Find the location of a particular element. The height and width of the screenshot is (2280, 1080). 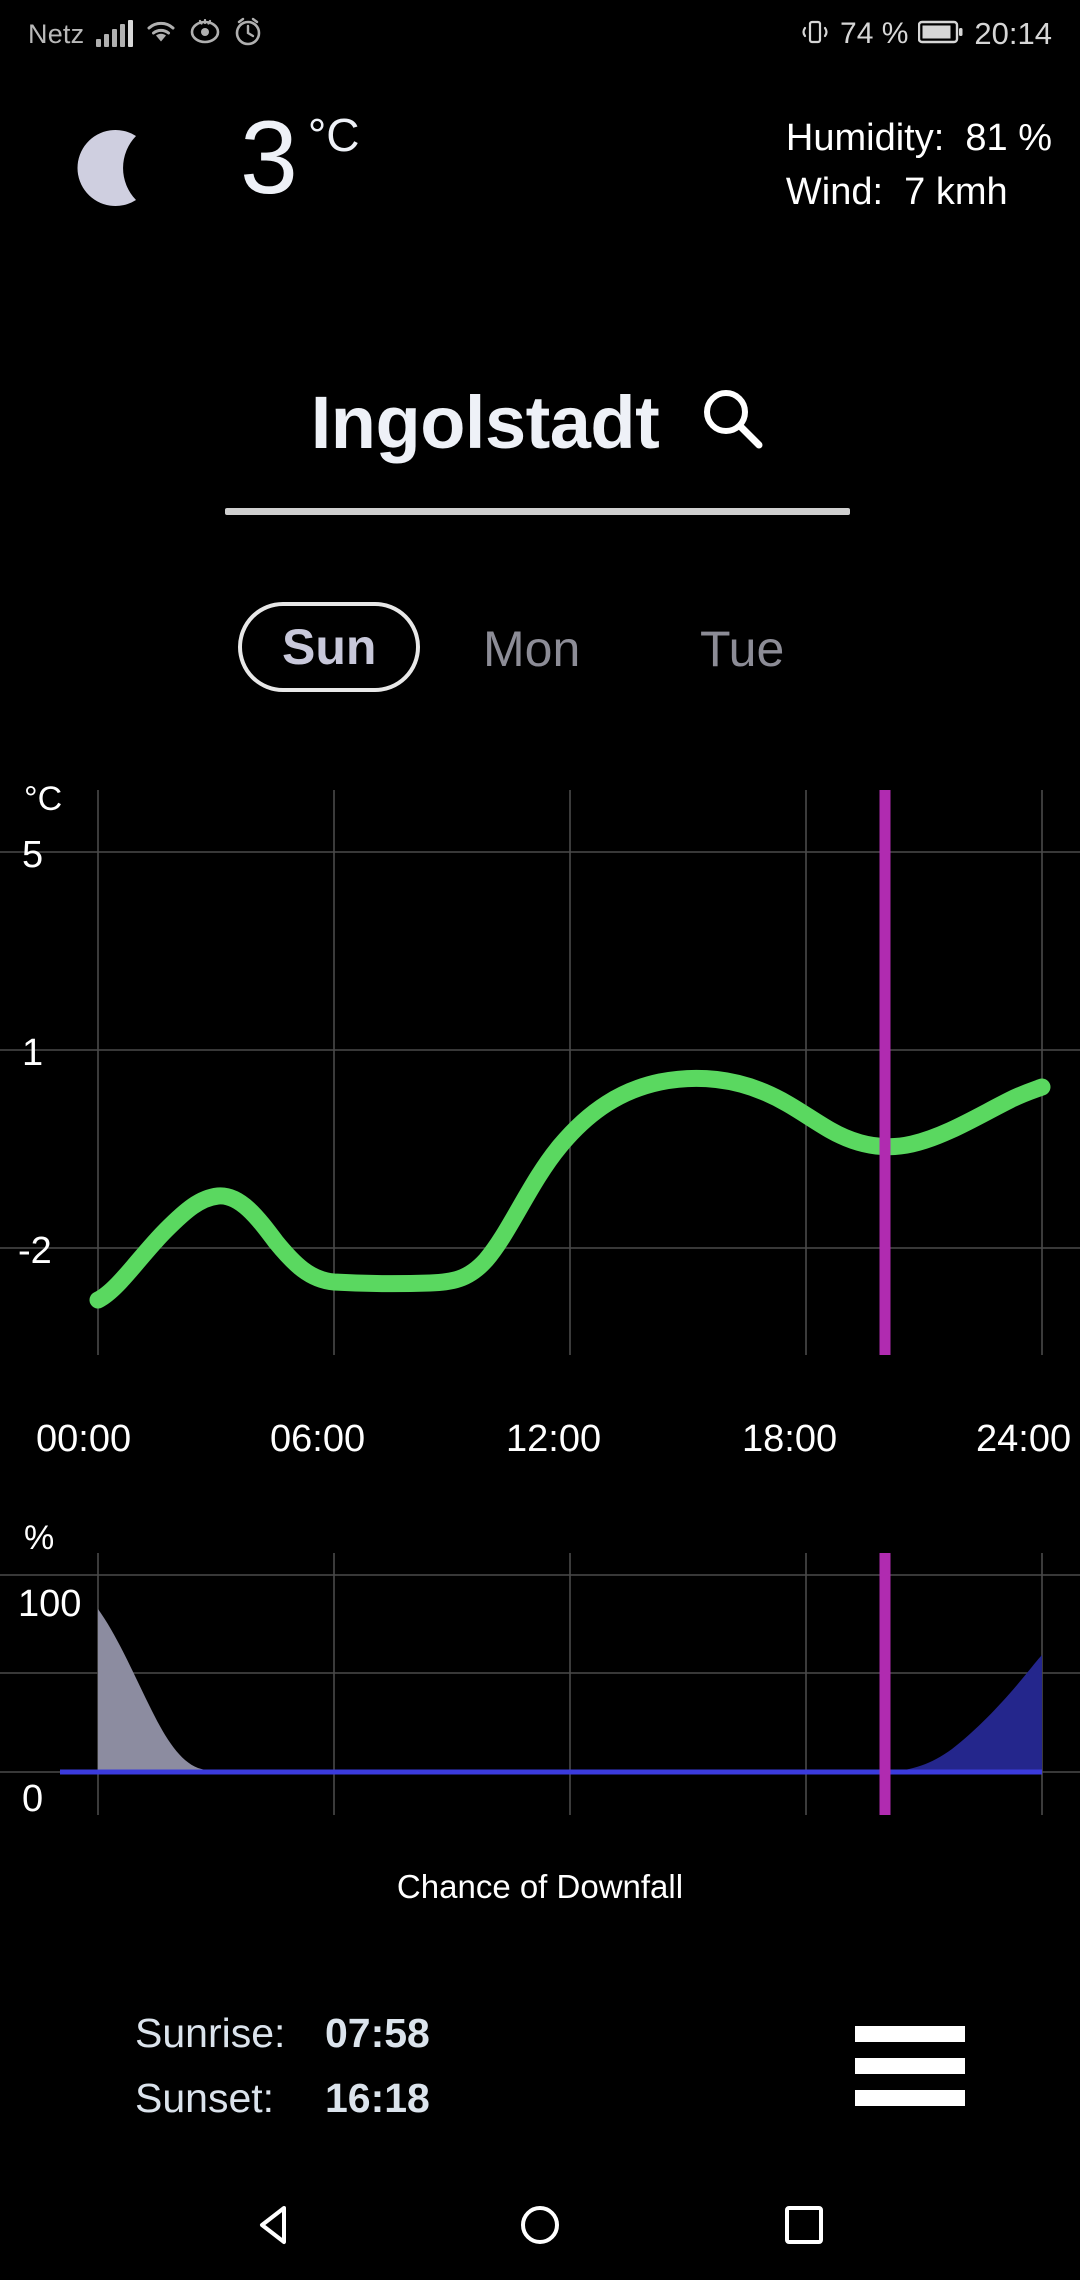

tab-day-tue: Tue is located at coordinates (742, 649).